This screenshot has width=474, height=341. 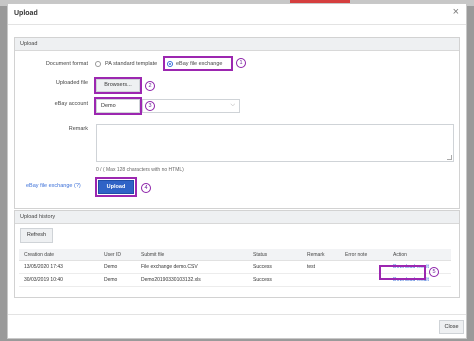 What do you see at coordinates (192, 255) in the screenshot?
I see `column-submit-file: Submit file` at bounding box center [192, 255].